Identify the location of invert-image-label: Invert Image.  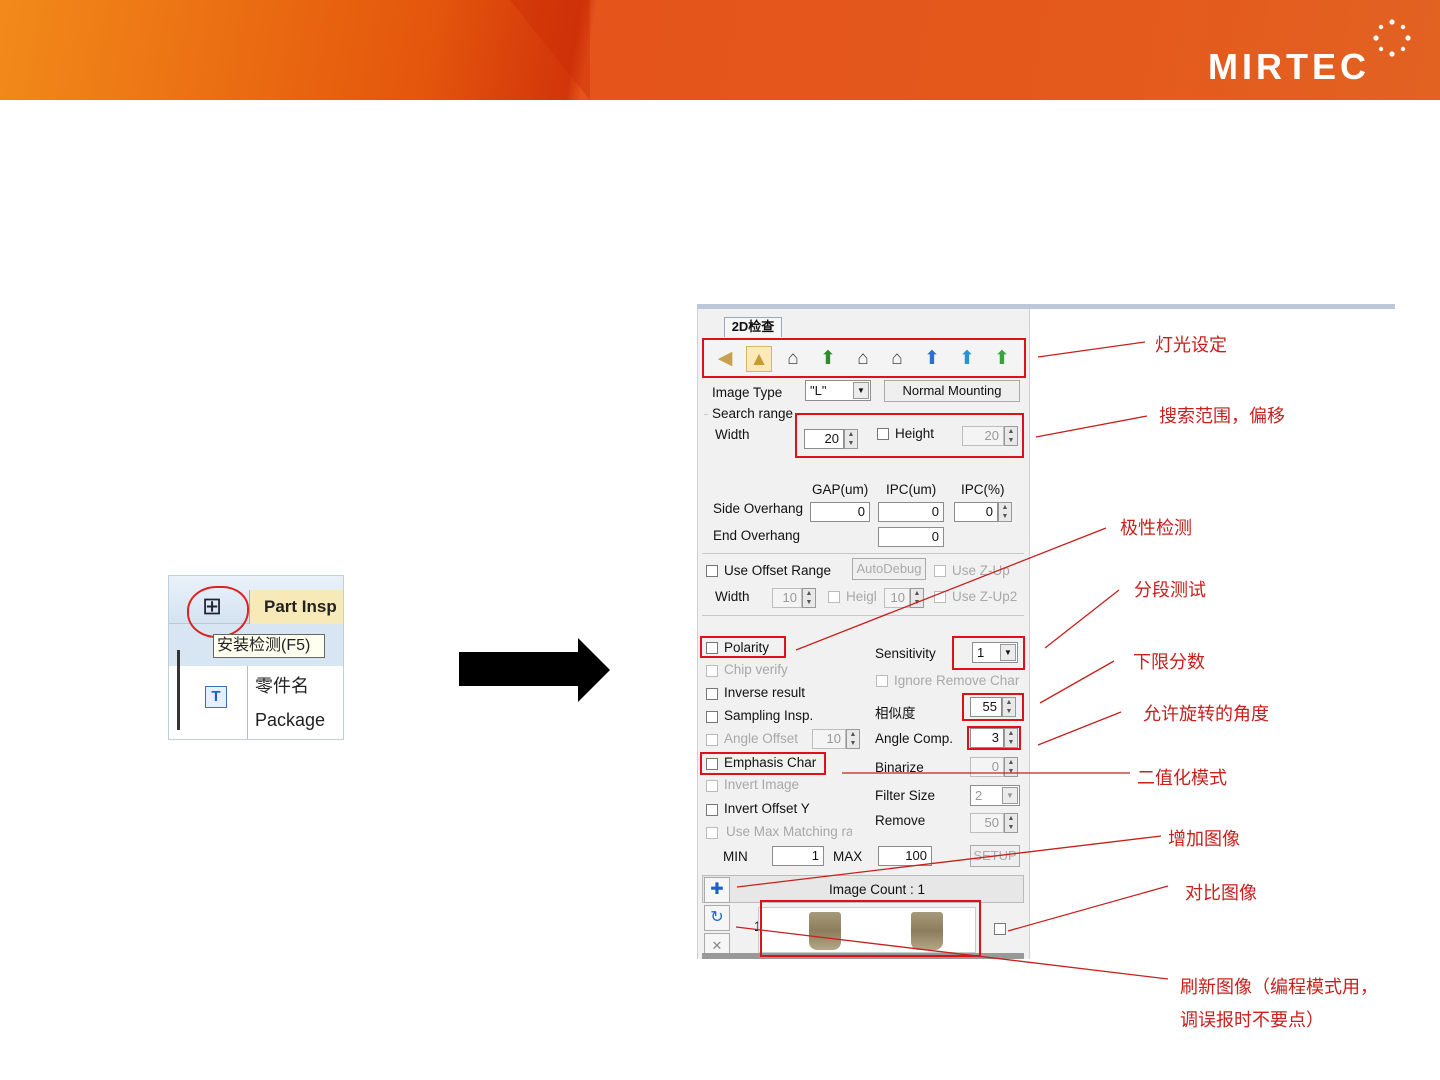
(762, 784).